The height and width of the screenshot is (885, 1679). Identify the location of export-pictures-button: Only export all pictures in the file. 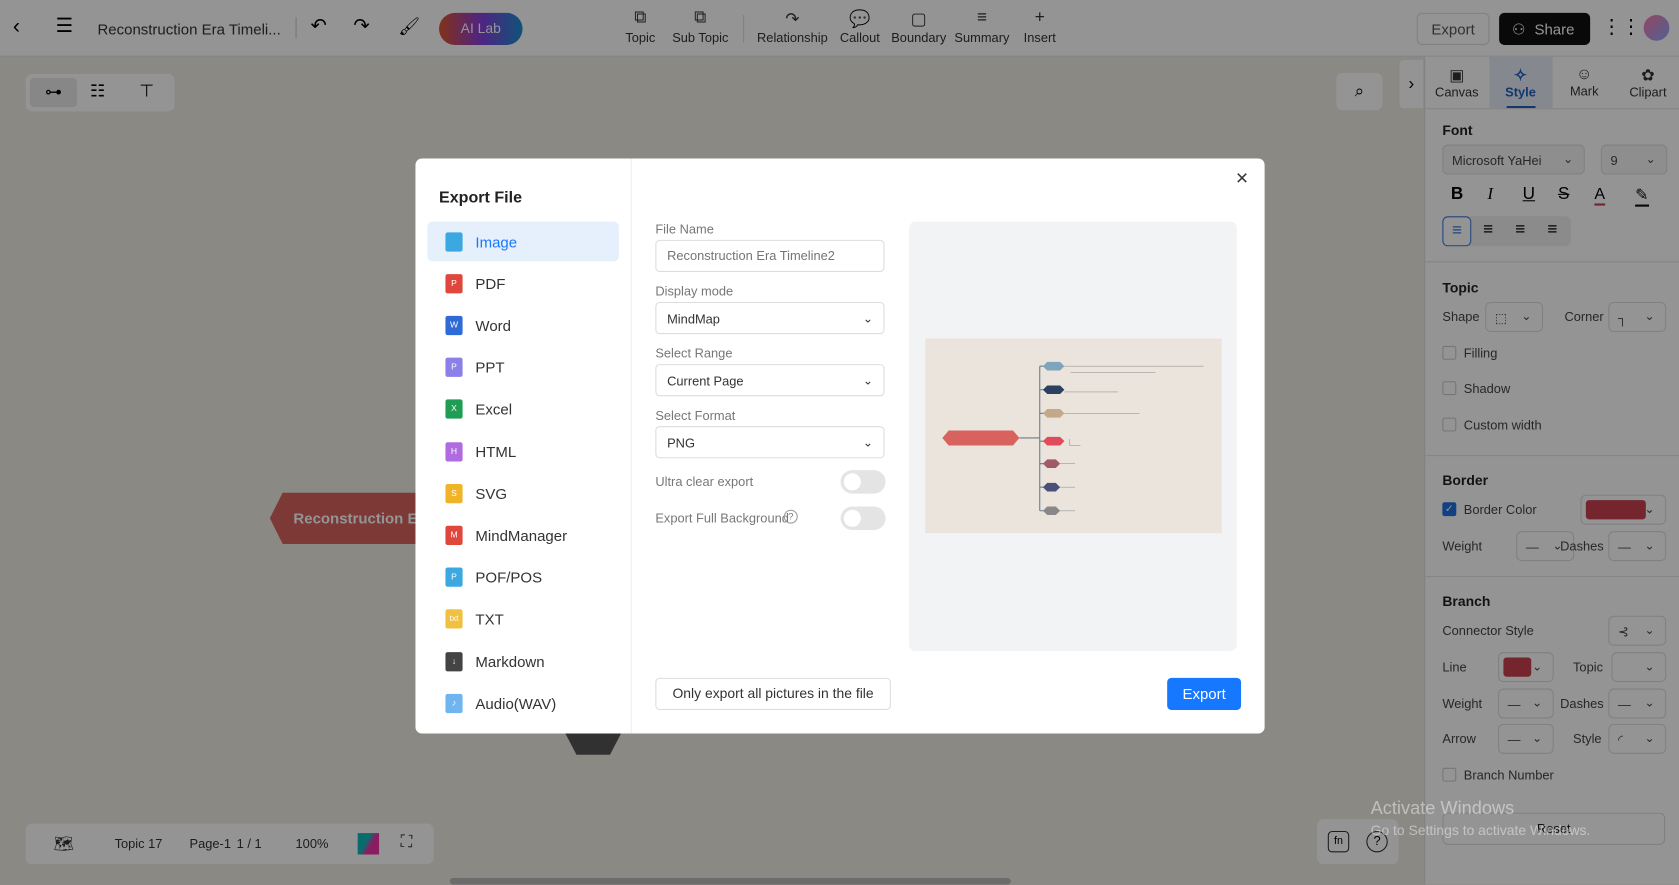
(773, 693).